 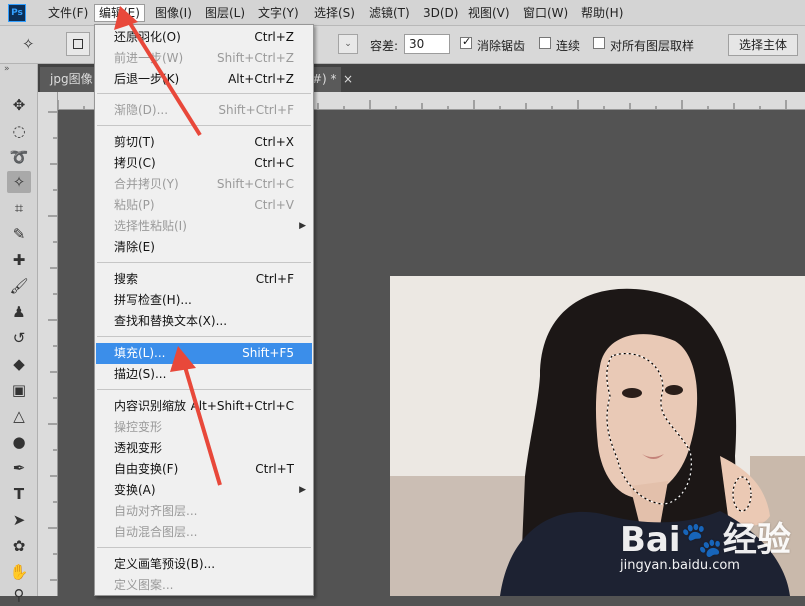 What do you see at coordinates (146, 469) in the screenshot?
I see `menu-item-label: 自由变换(F)` at bounding box center [146, 469].